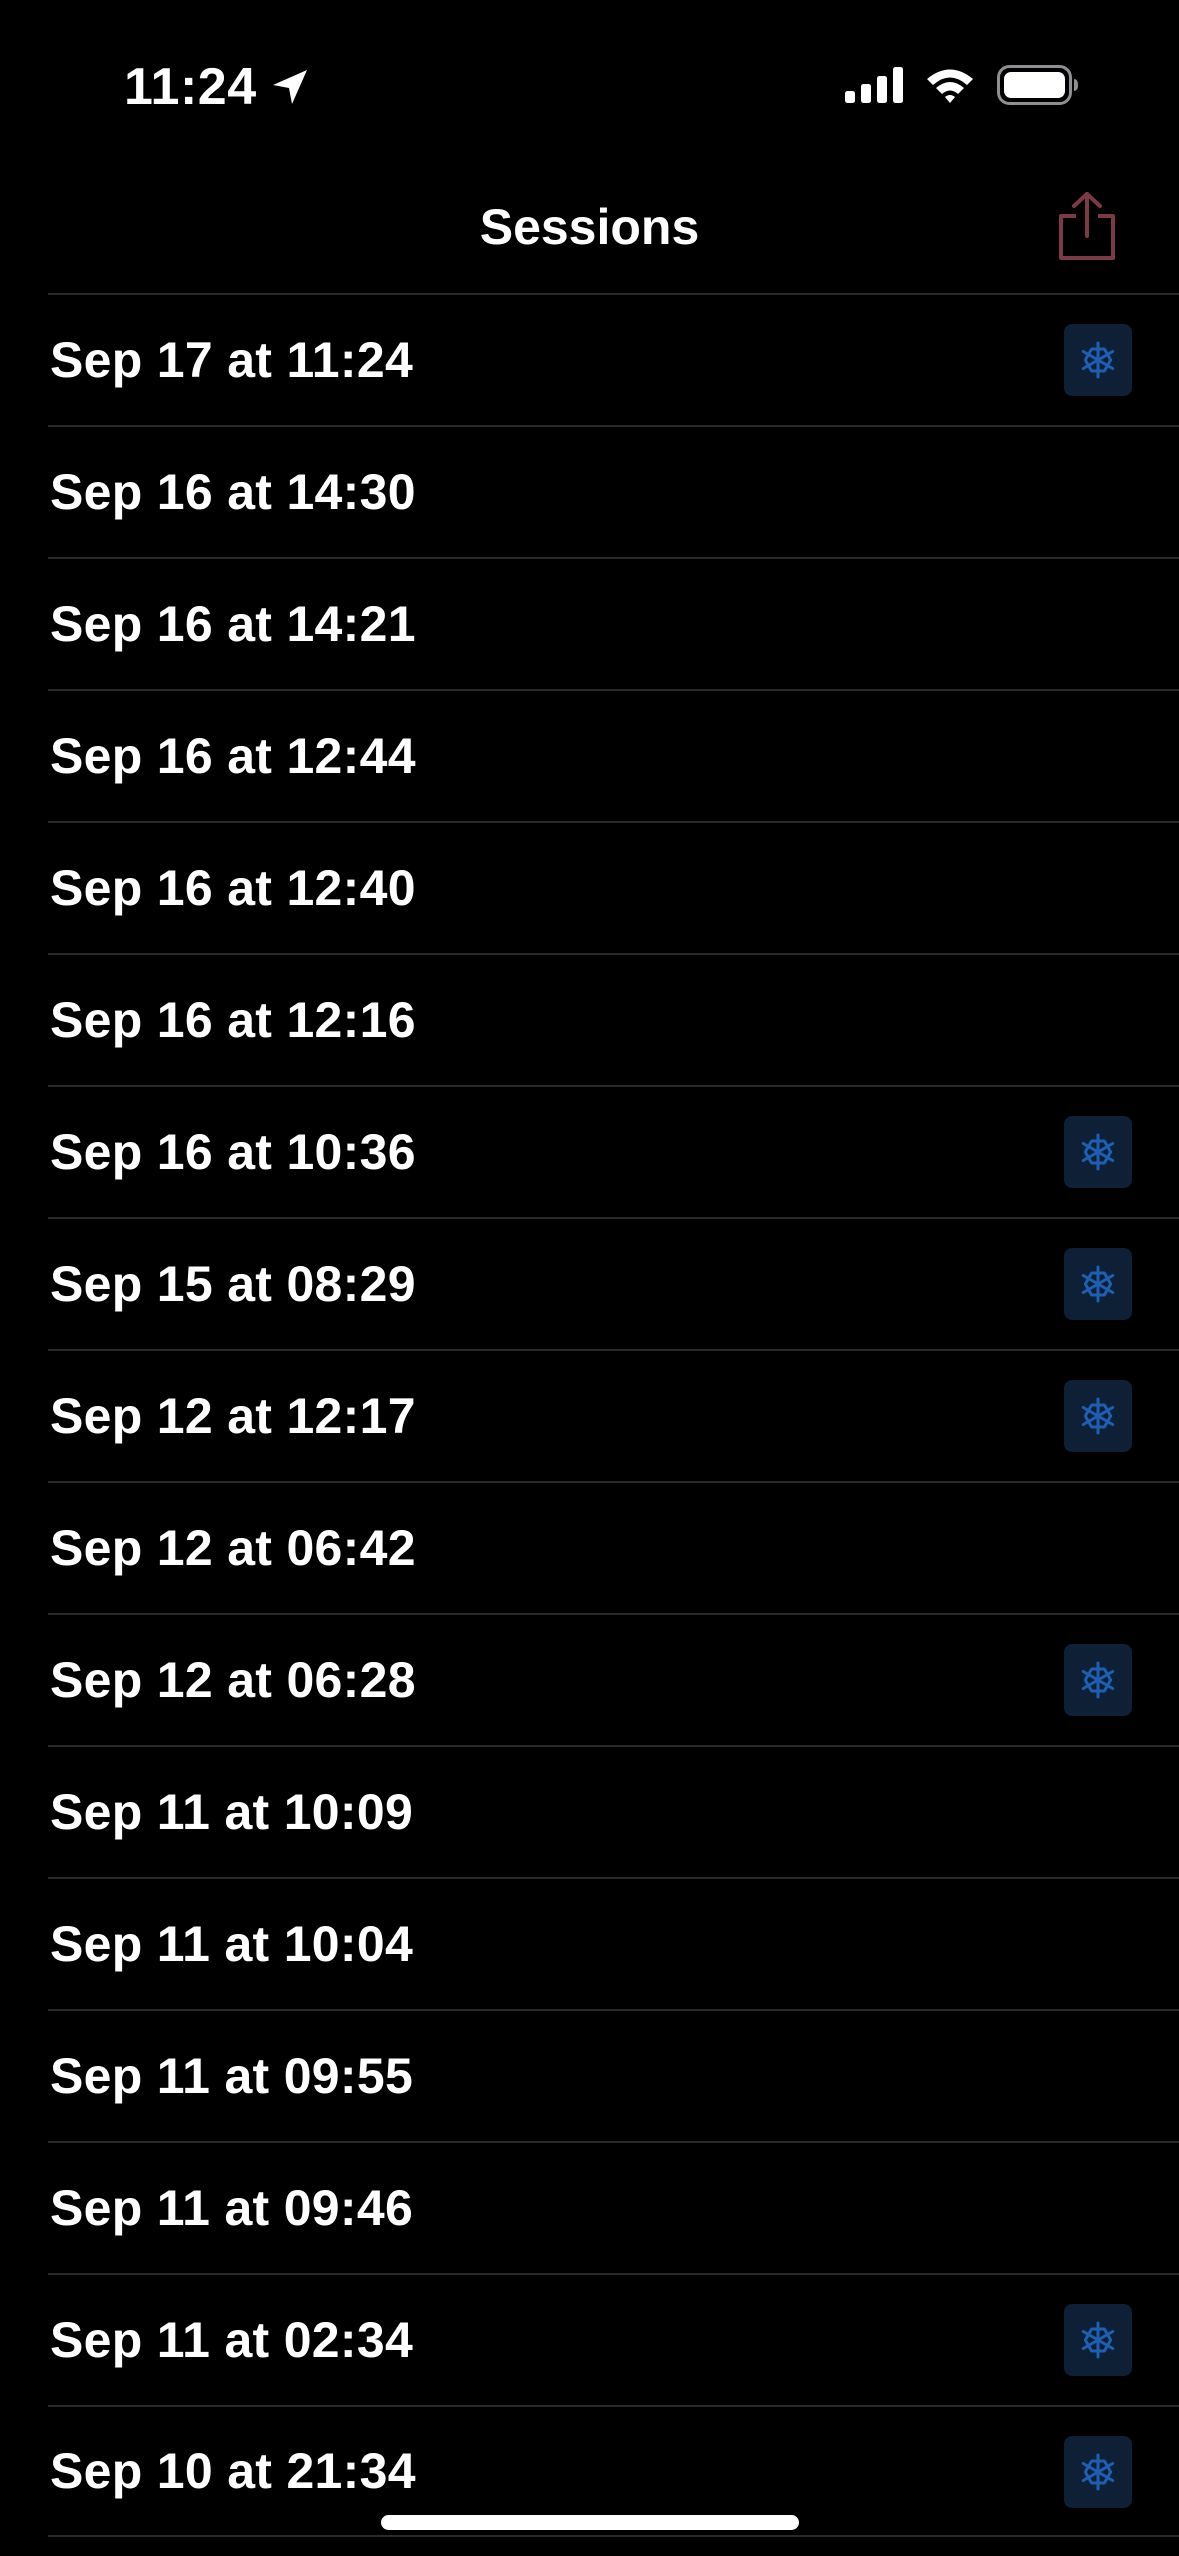 The image size is (1179, 2556). What do you see at coordinates (233, 492) in the screenshot?
I see `session-date-label: Sep 16 at 14:30` at bounding box center [233, 492].